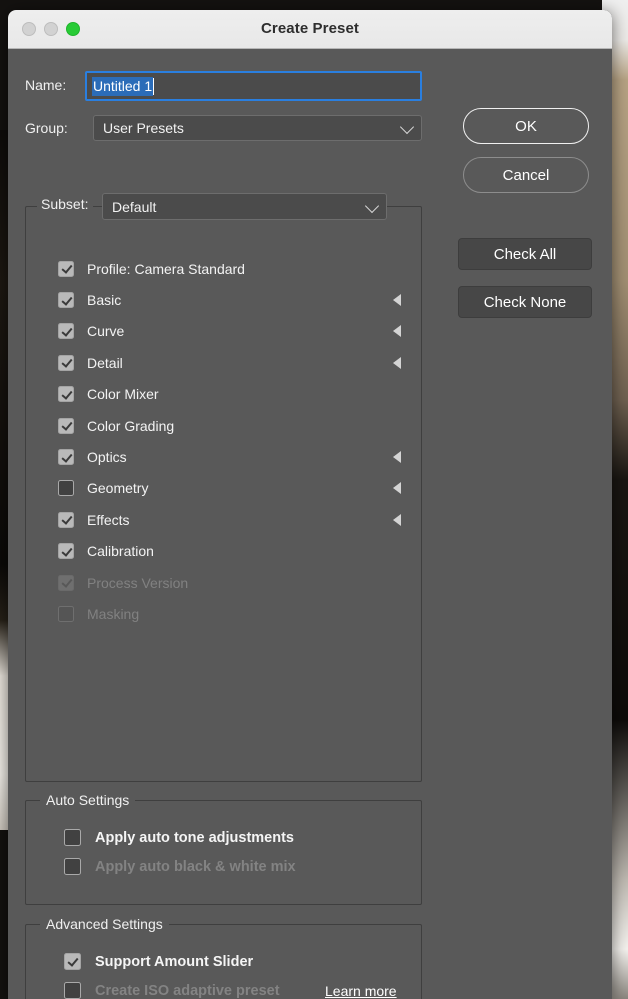  Describe the element at coordinates (123, 394) in the screenshot. I see `subset-item-label: Color Mixer` at that location.